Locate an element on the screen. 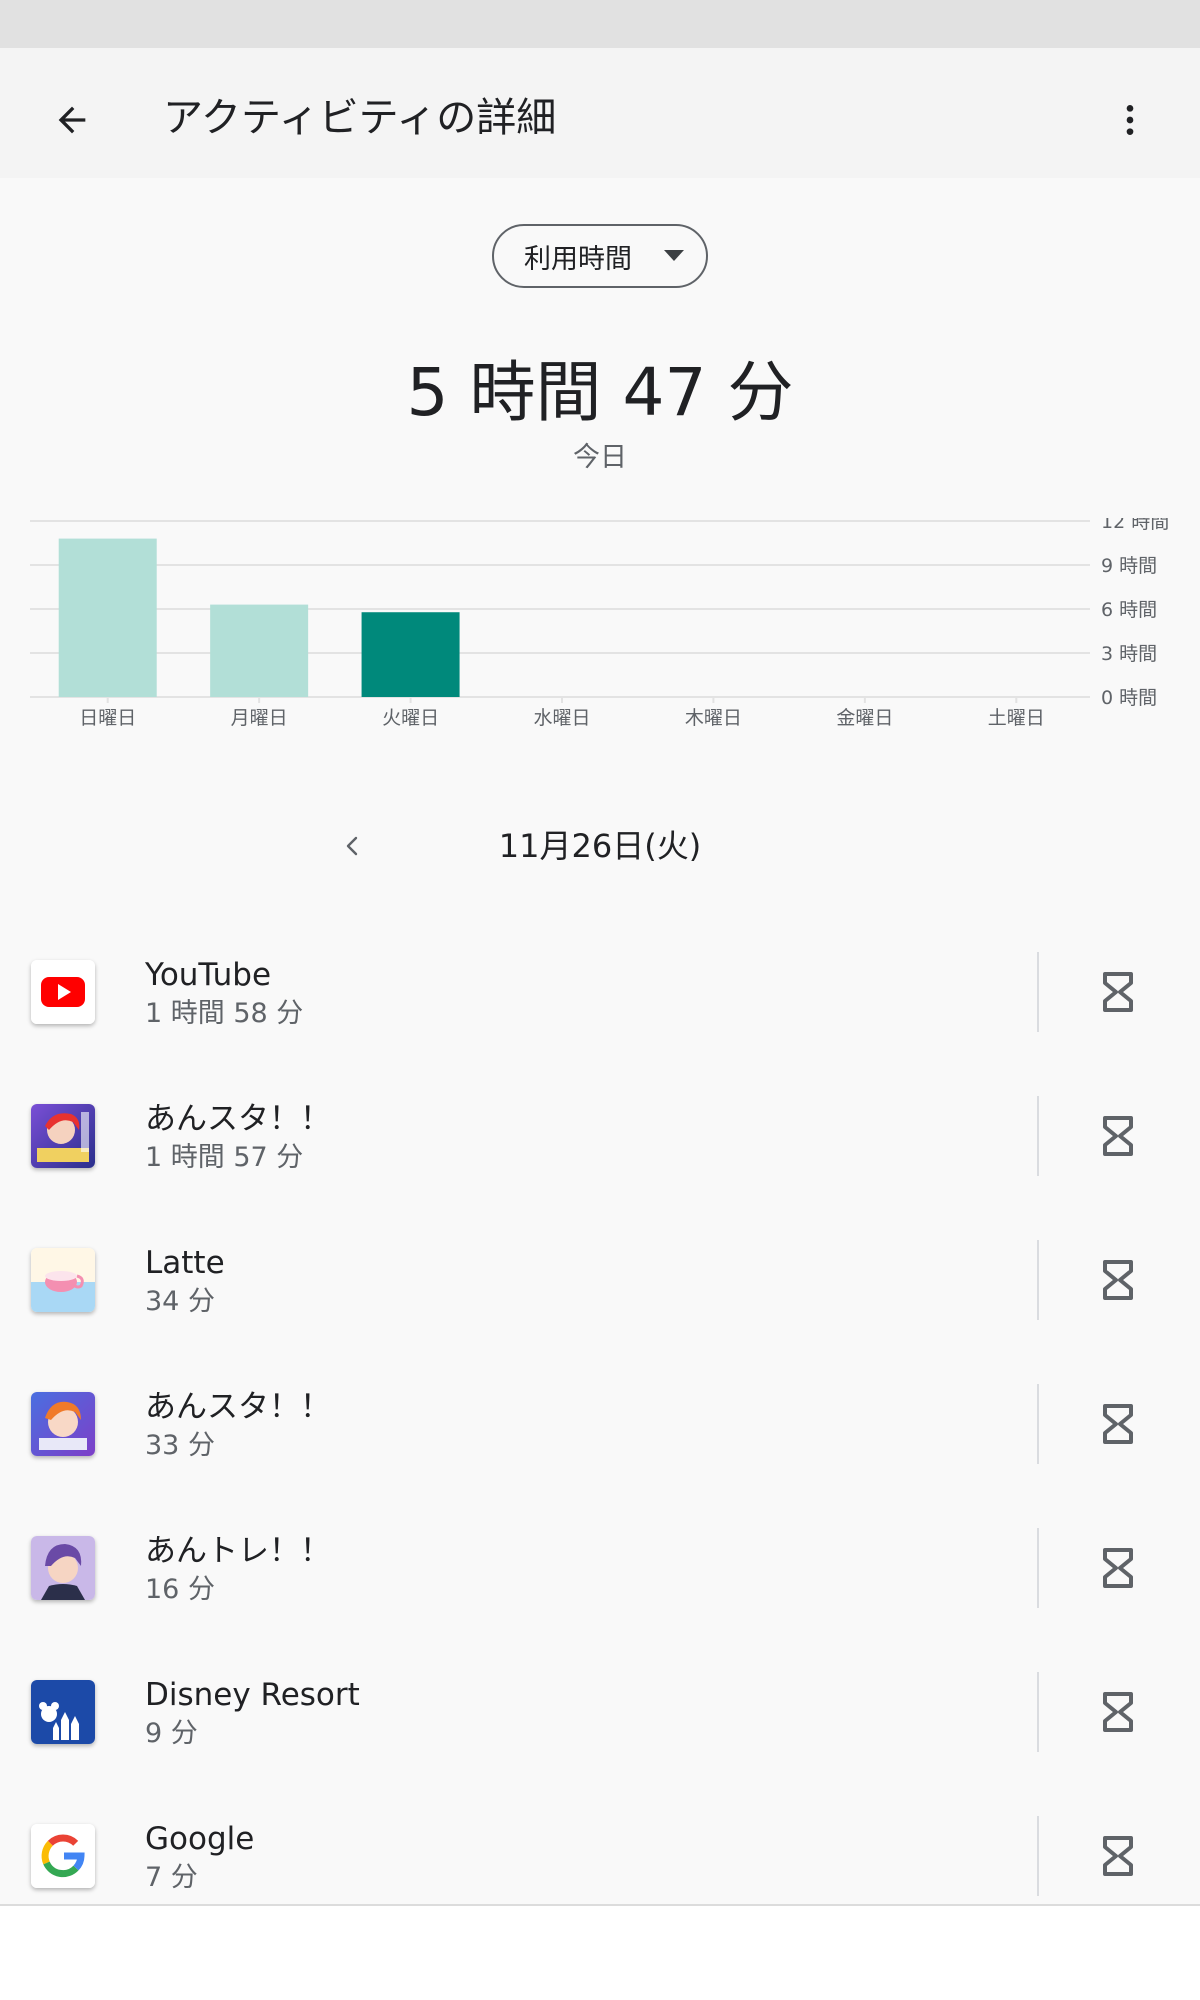  metric-dropdown-label: 利用時間 is located at coordinates (578, 259).